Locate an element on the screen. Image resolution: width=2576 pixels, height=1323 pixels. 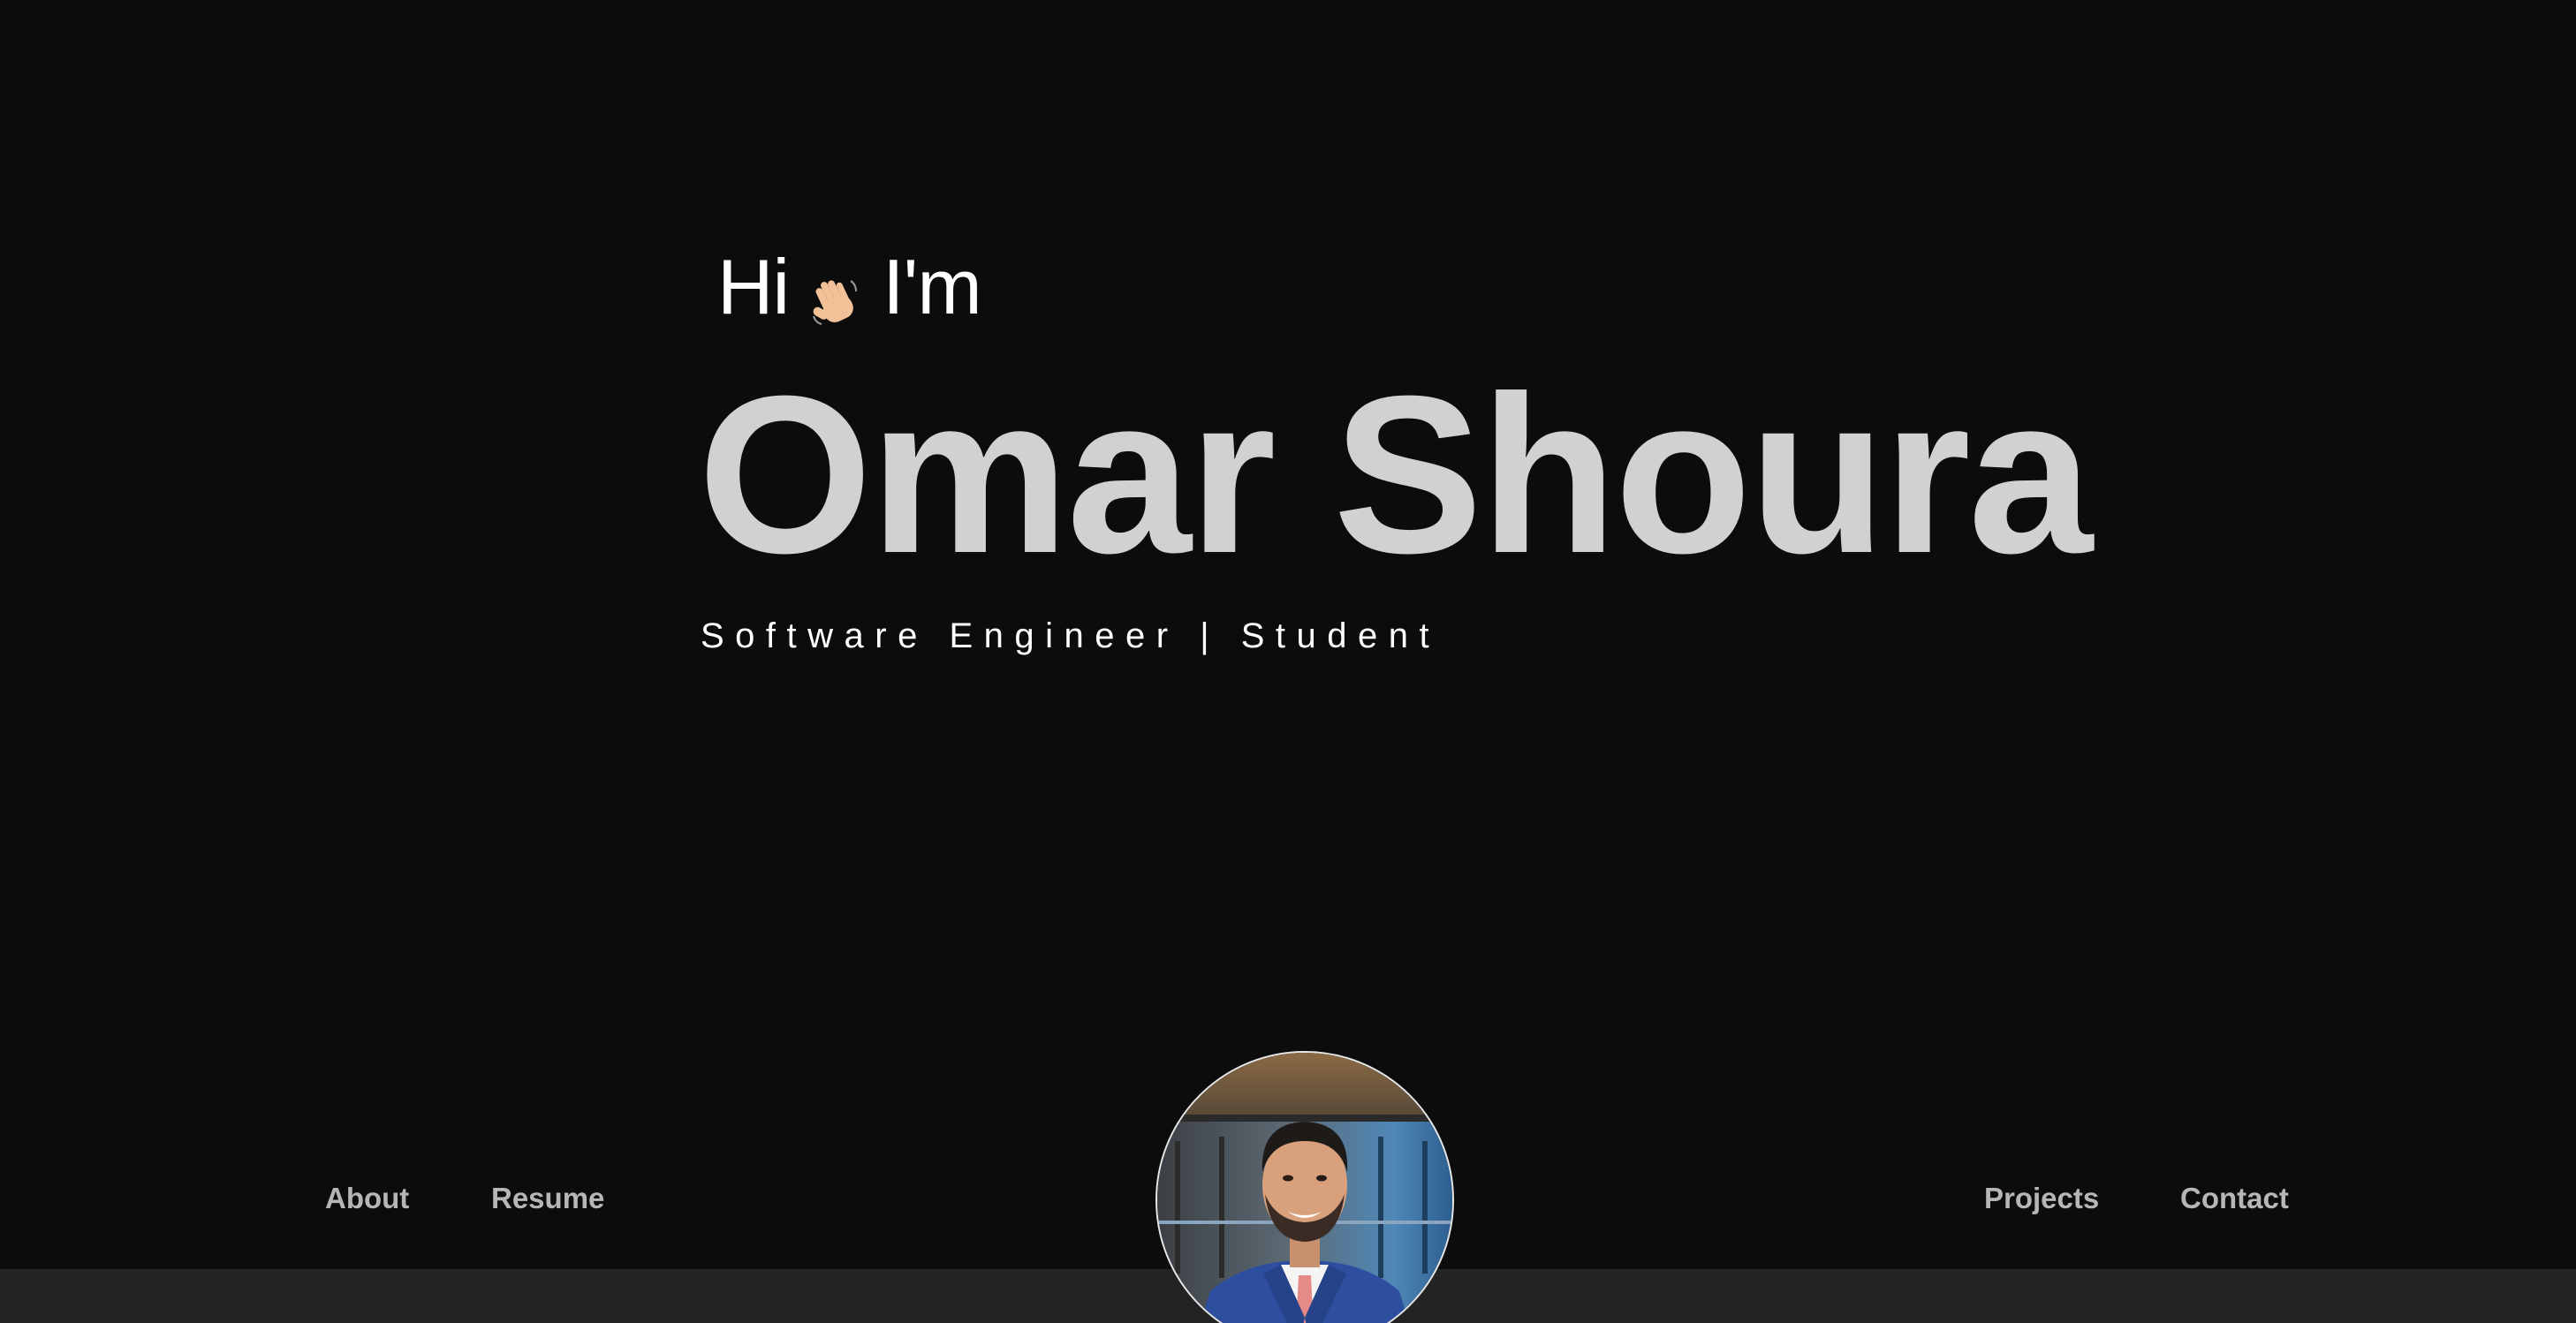
profile-photo-icon is located at coordinates (1305, 1188).